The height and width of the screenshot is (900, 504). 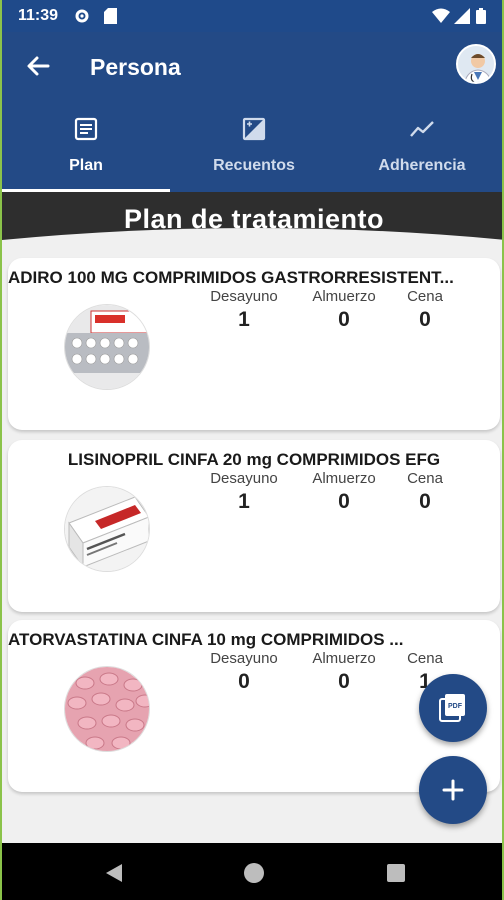 I want to click on tab-bar: Plan Recuentos Adherencia, so click(x=252, y=147).